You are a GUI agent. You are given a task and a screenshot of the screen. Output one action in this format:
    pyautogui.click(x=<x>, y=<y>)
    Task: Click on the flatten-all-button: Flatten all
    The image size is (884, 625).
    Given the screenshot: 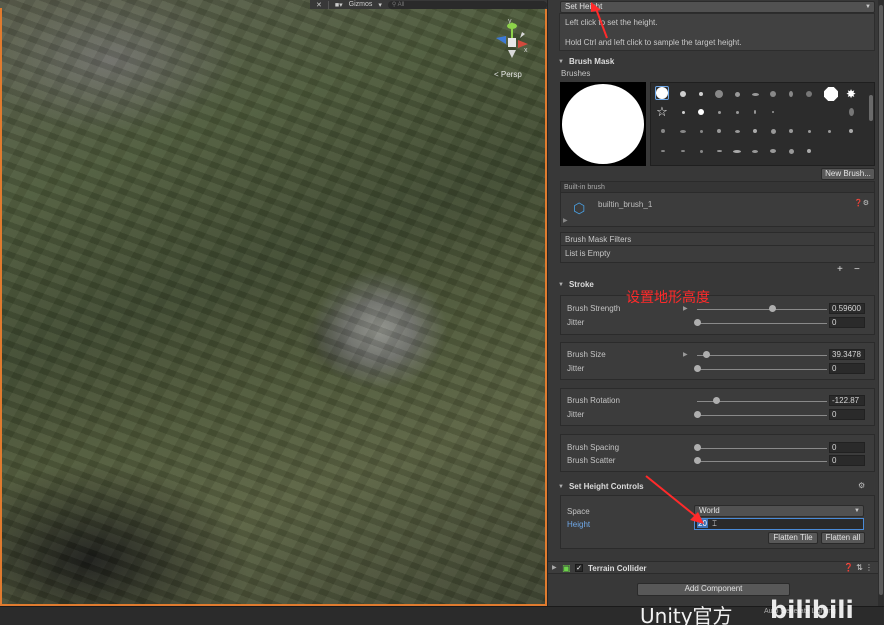 What is the action you would take?
    pyautogui.click(x=843, y=538)
    